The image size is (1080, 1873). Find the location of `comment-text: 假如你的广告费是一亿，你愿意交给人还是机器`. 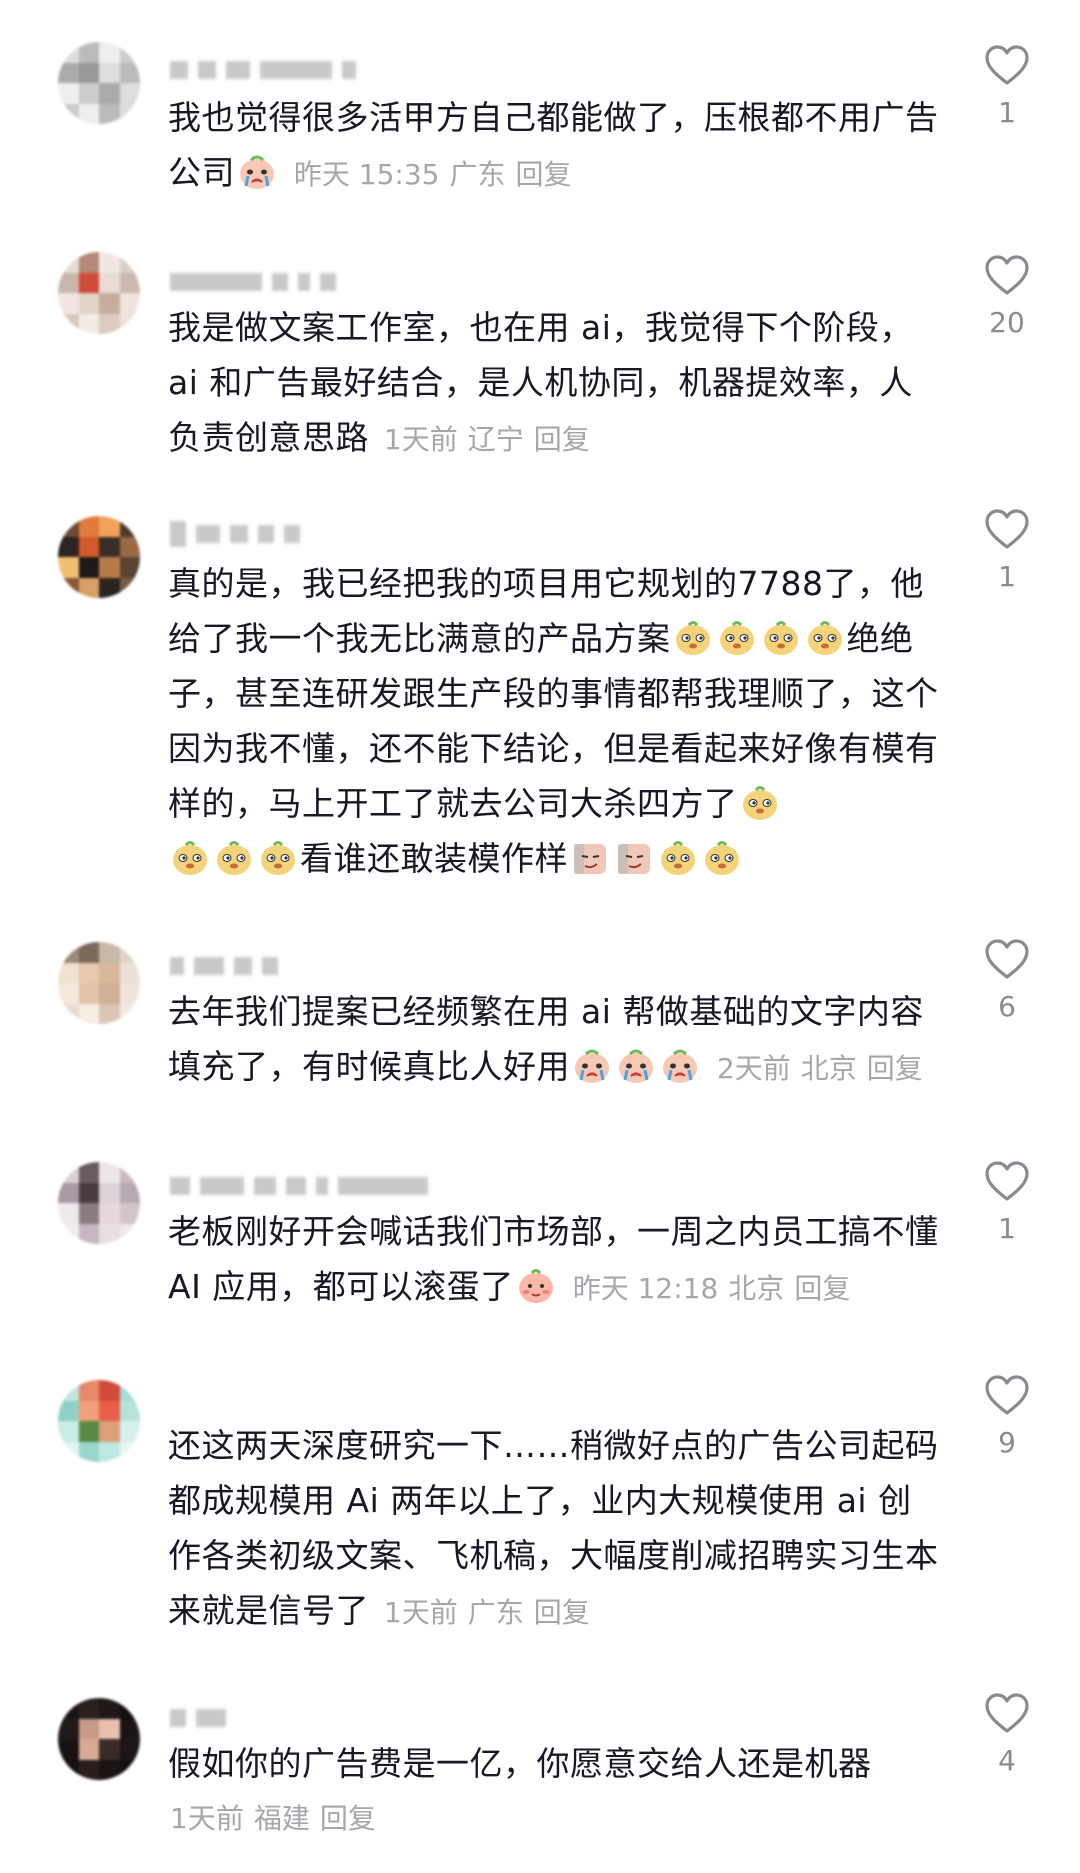

comment-text: 假如你的广告费是一亿，你愿意交给人还是机器 is located at coordinates (520, 1763).